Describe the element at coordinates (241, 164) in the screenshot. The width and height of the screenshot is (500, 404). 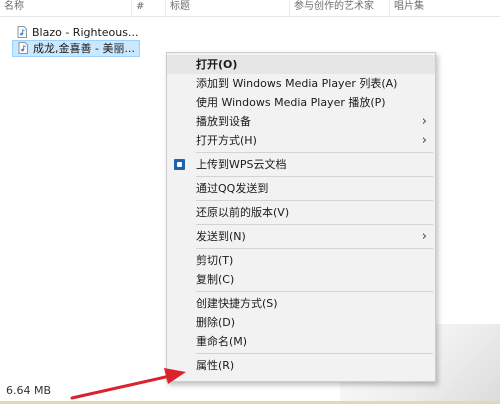
I see `menu-item-label: 上传到WPS云文档` at that location.